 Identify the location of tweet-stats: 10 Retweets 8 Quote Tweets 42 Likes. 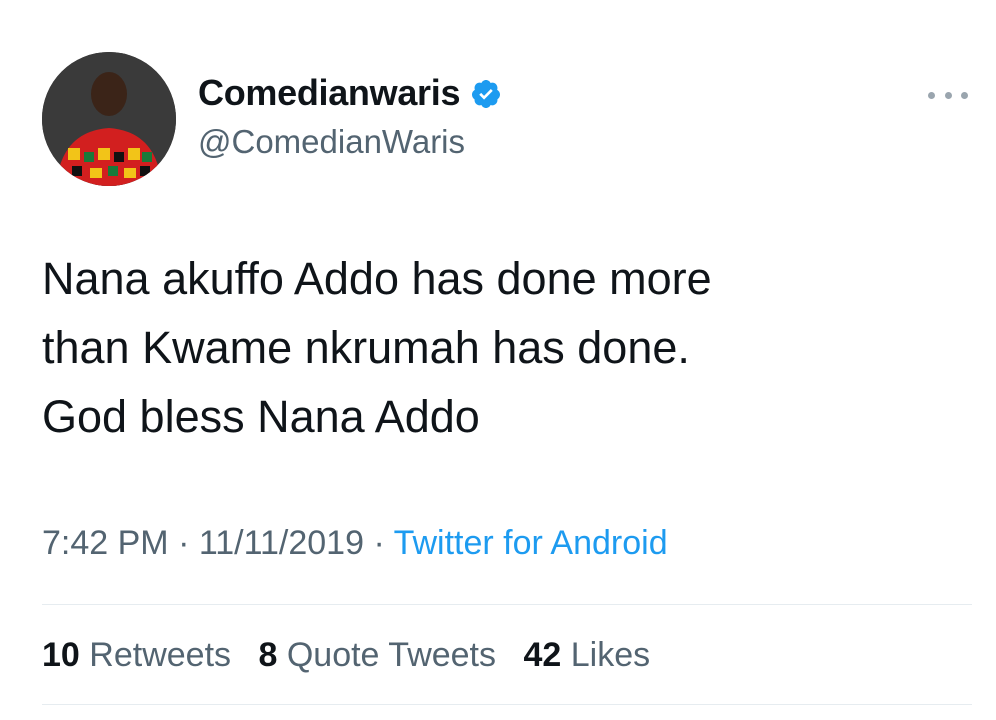
(355, 655).